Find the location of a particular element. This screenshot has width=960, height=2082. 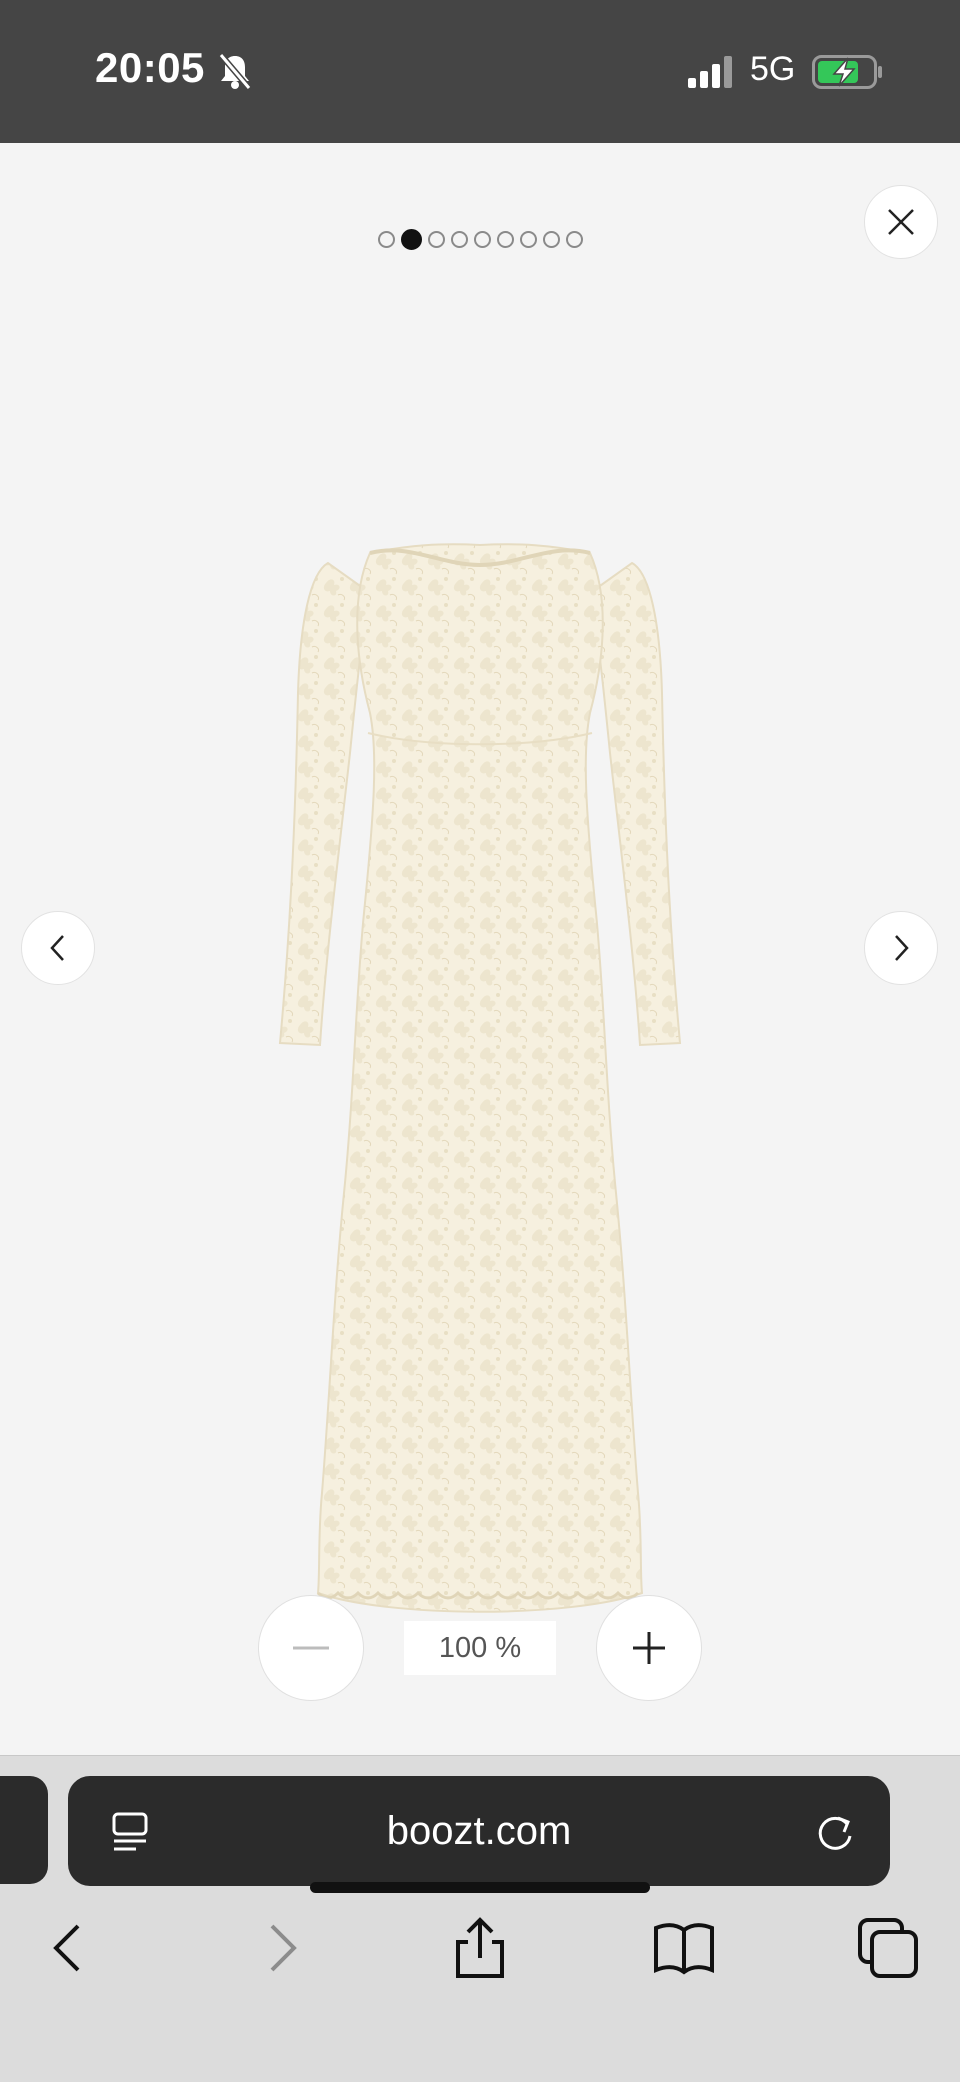

pagination-dot-active is located at coordinates (411, 239).